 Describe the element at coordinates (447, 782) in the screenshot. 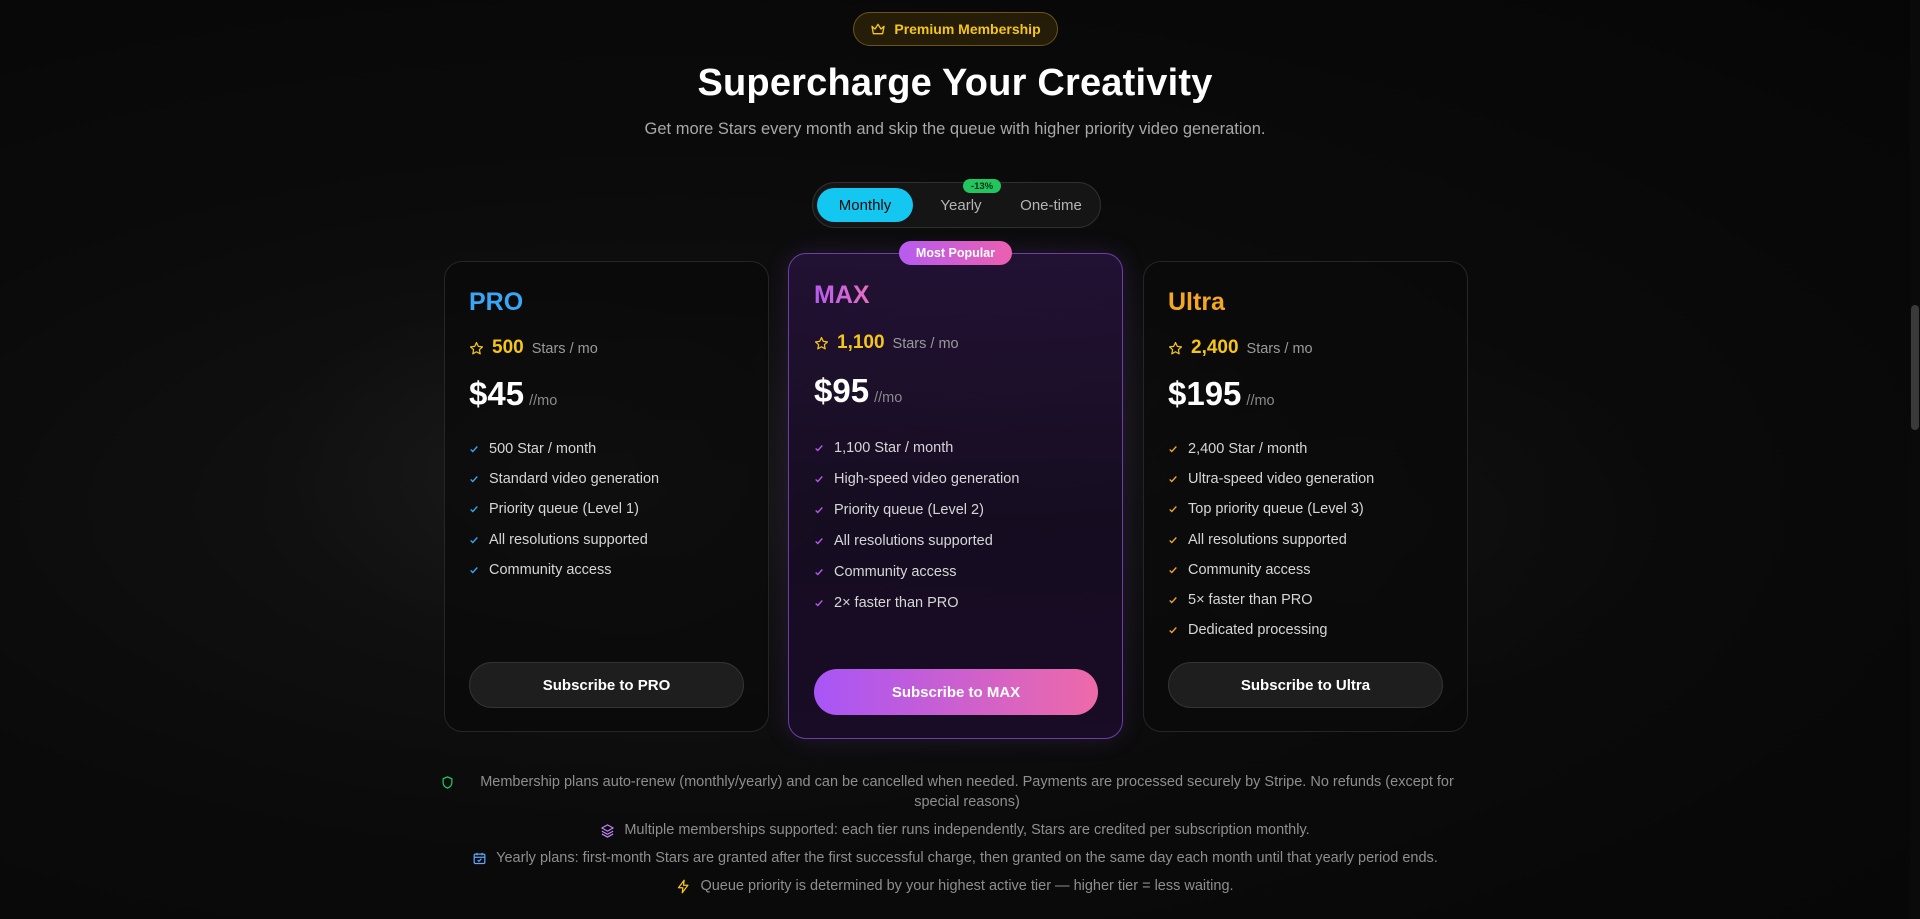

I see `shield-icon` at that location.